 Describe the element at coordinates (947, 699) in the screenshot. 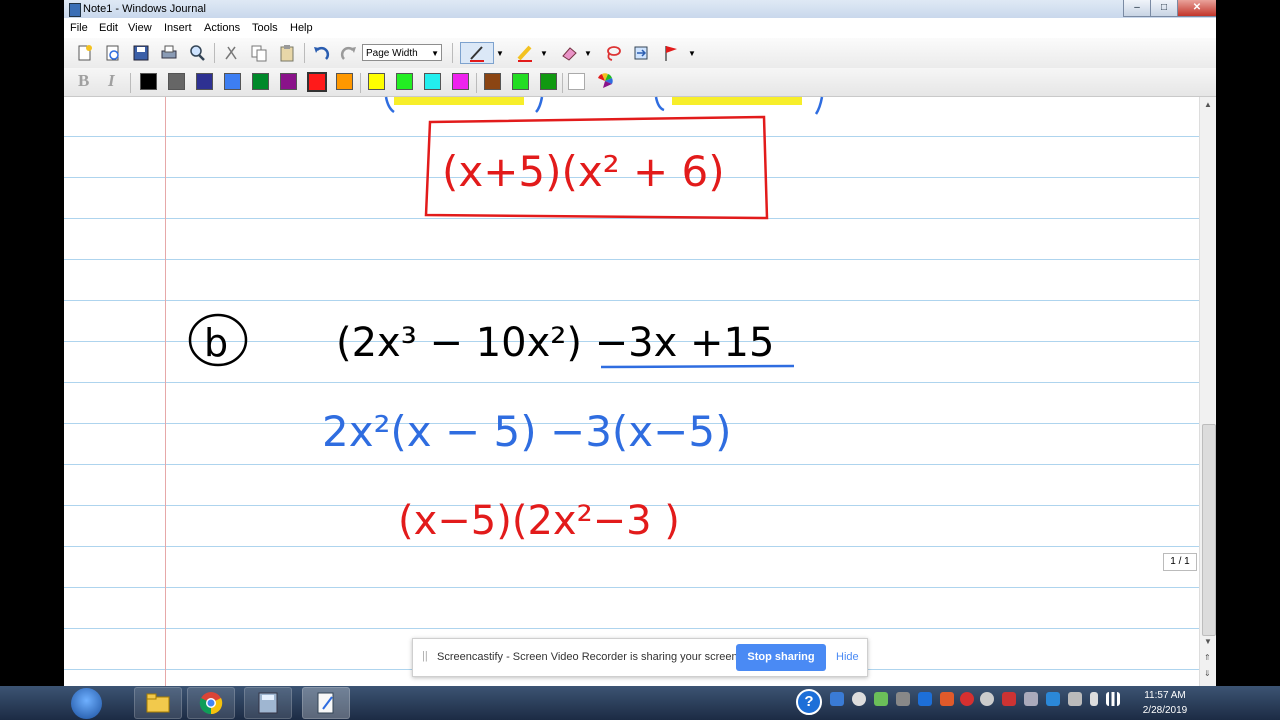

I see `tray-orange-icon` at that location.